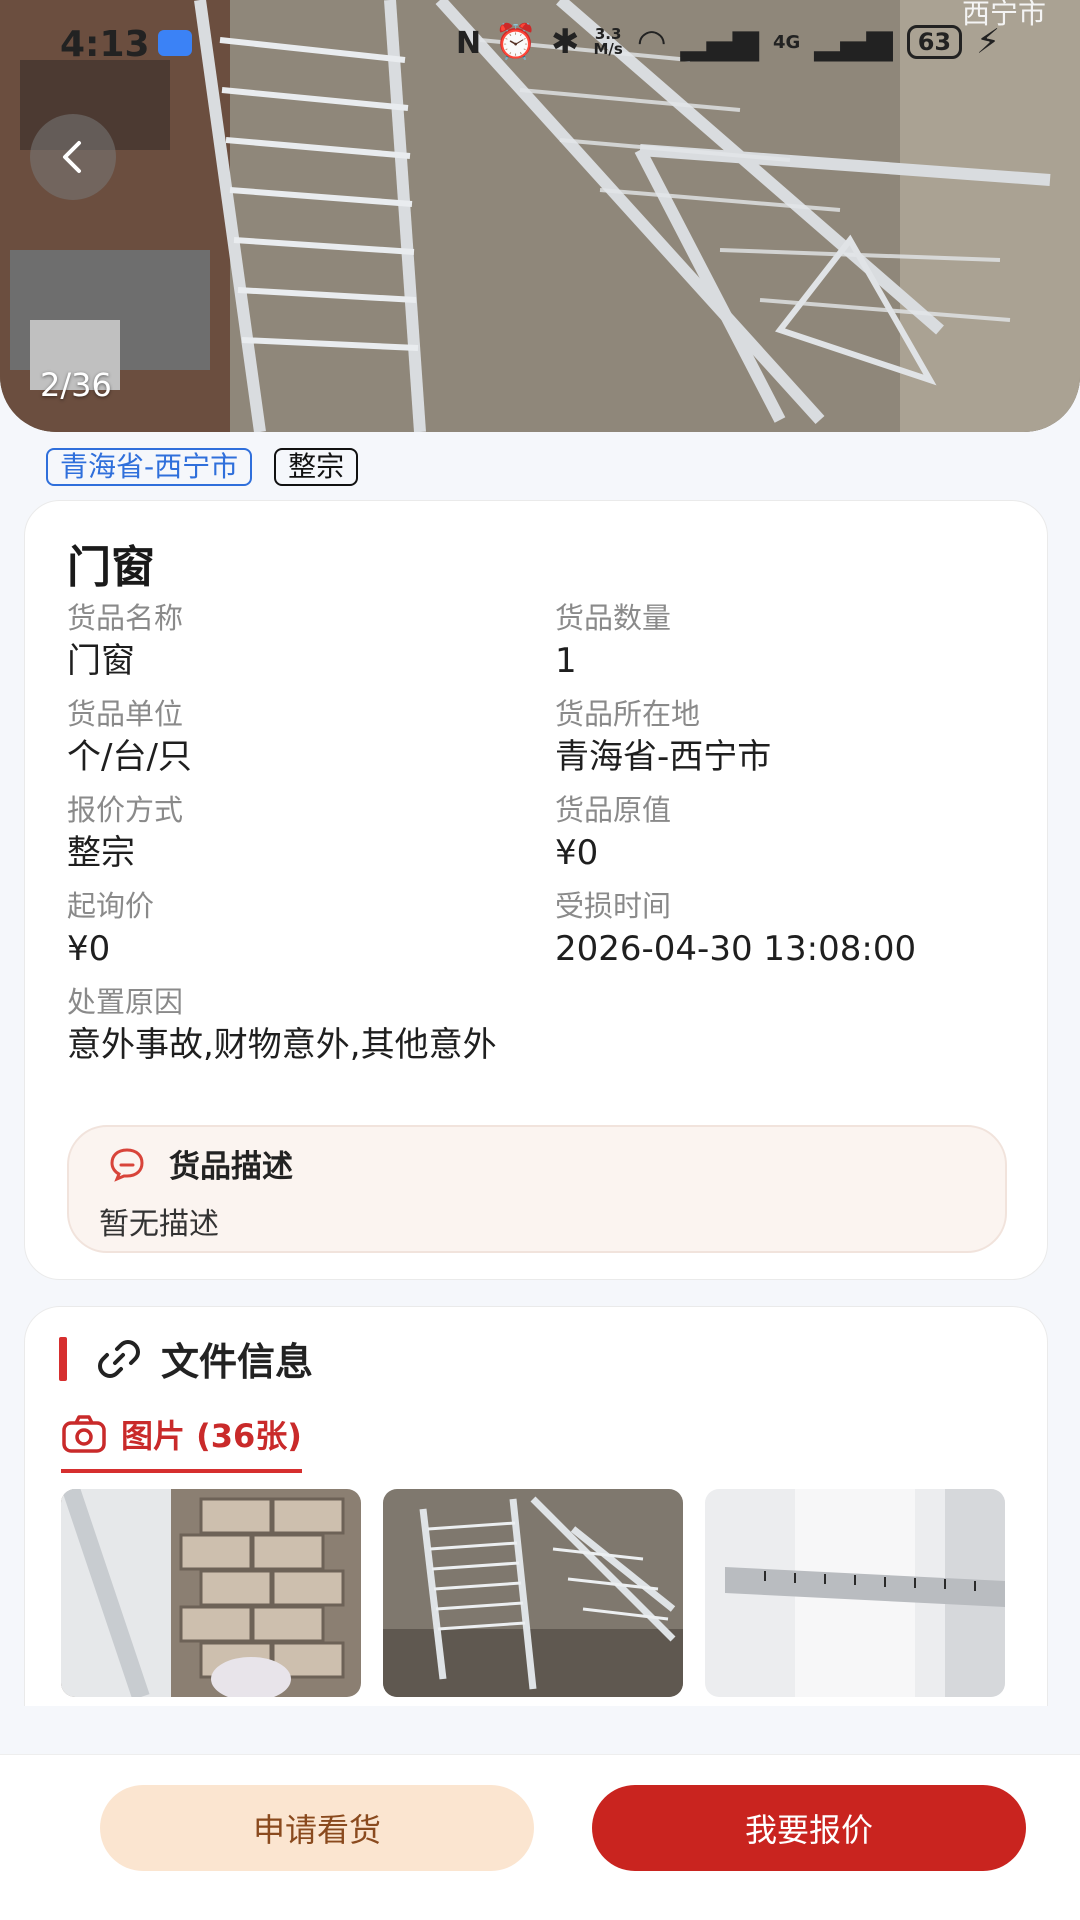 Image resolution: width=1080 pixels, height=1920 pixels. Describe the element at coordinates (613, 906) in the screenshot. I see `field-label: 受损时间` at that location.